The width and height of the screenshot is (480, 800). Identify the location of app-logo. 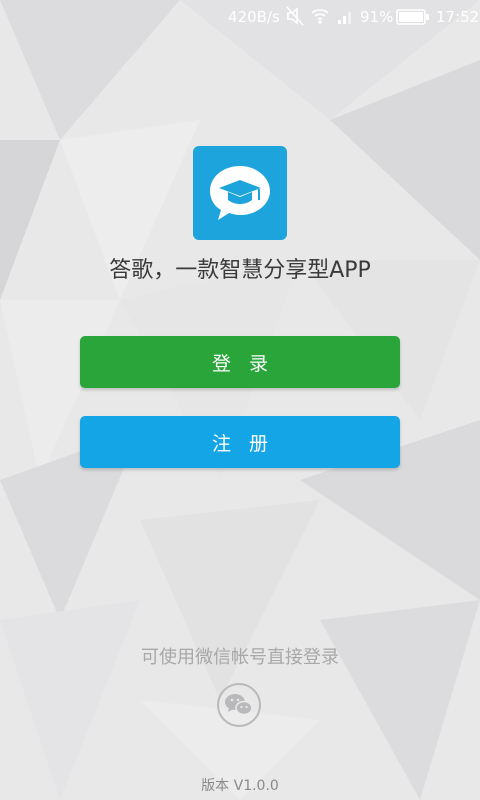
(240, 193).